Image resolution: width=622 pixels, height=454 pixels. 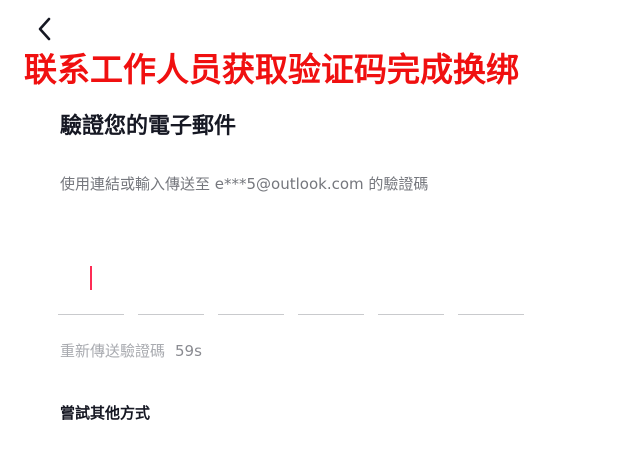 What do you see at coordinates (113, 351) in the screenshot?
I see `resend-code-label: 重新傳送驗證碼` at bounding box center [113, 351].